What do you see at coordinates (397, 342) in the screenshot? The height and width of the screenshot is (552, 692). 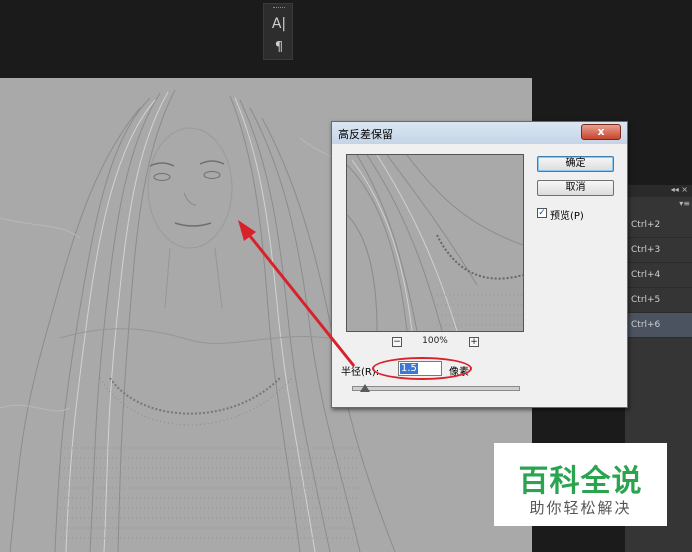 I see `zoom-out-button: −` at bounding box center [397, 342].